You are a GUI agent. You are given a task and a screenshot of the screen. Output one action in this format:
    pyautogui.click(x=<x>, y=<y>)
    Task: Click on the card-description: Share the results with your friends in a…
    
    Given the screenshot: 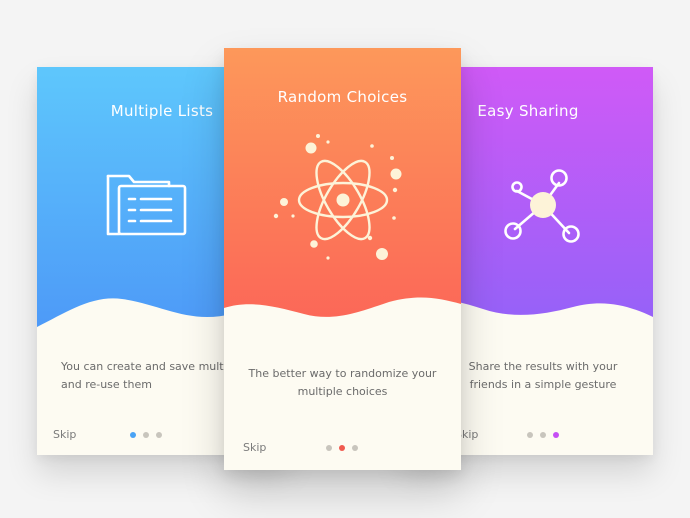 What is the action you would take?
    pyautogui.click(x=543, y=375)
    